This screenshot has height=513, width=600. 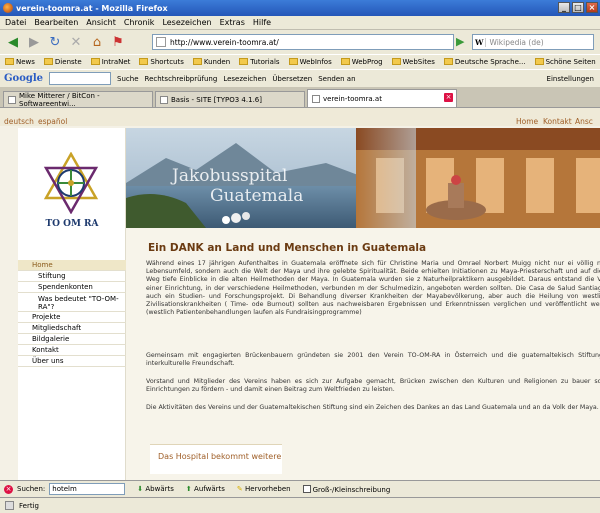 I want to click on google-send-button: Senden an, so click(x=336, y=79).